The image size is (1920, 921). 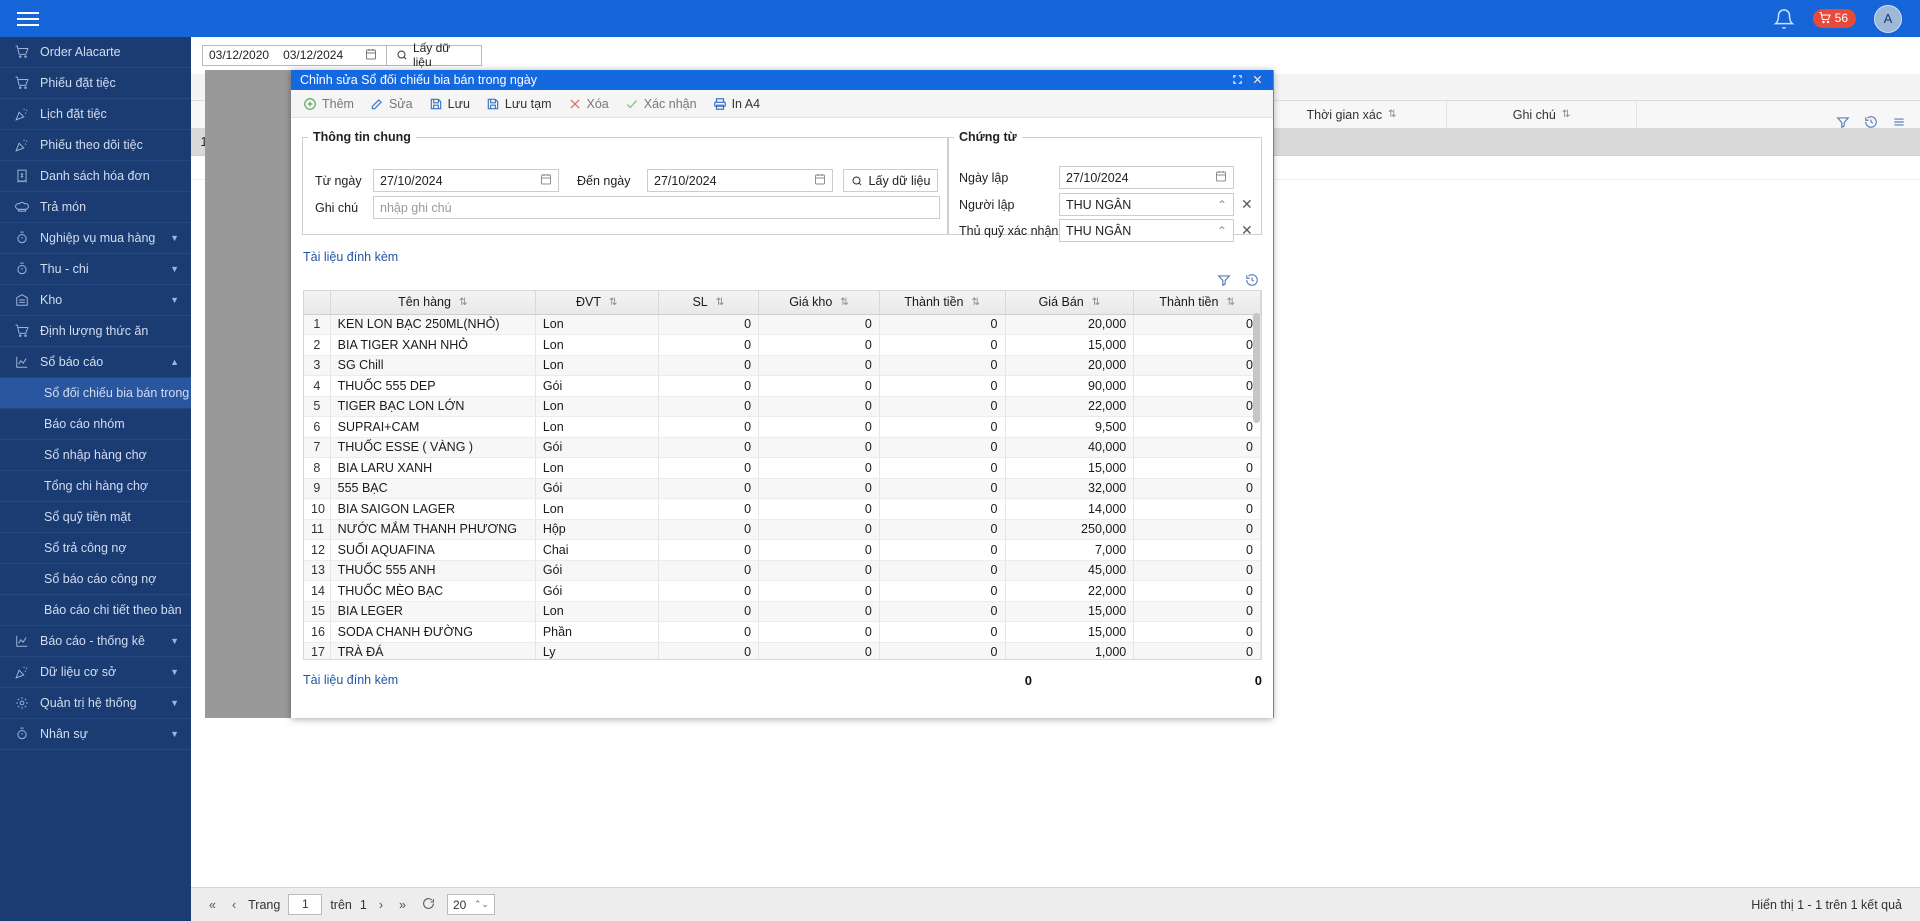 I want to click on dialog-edit-button: Sửa, so click(x=391, y=104).